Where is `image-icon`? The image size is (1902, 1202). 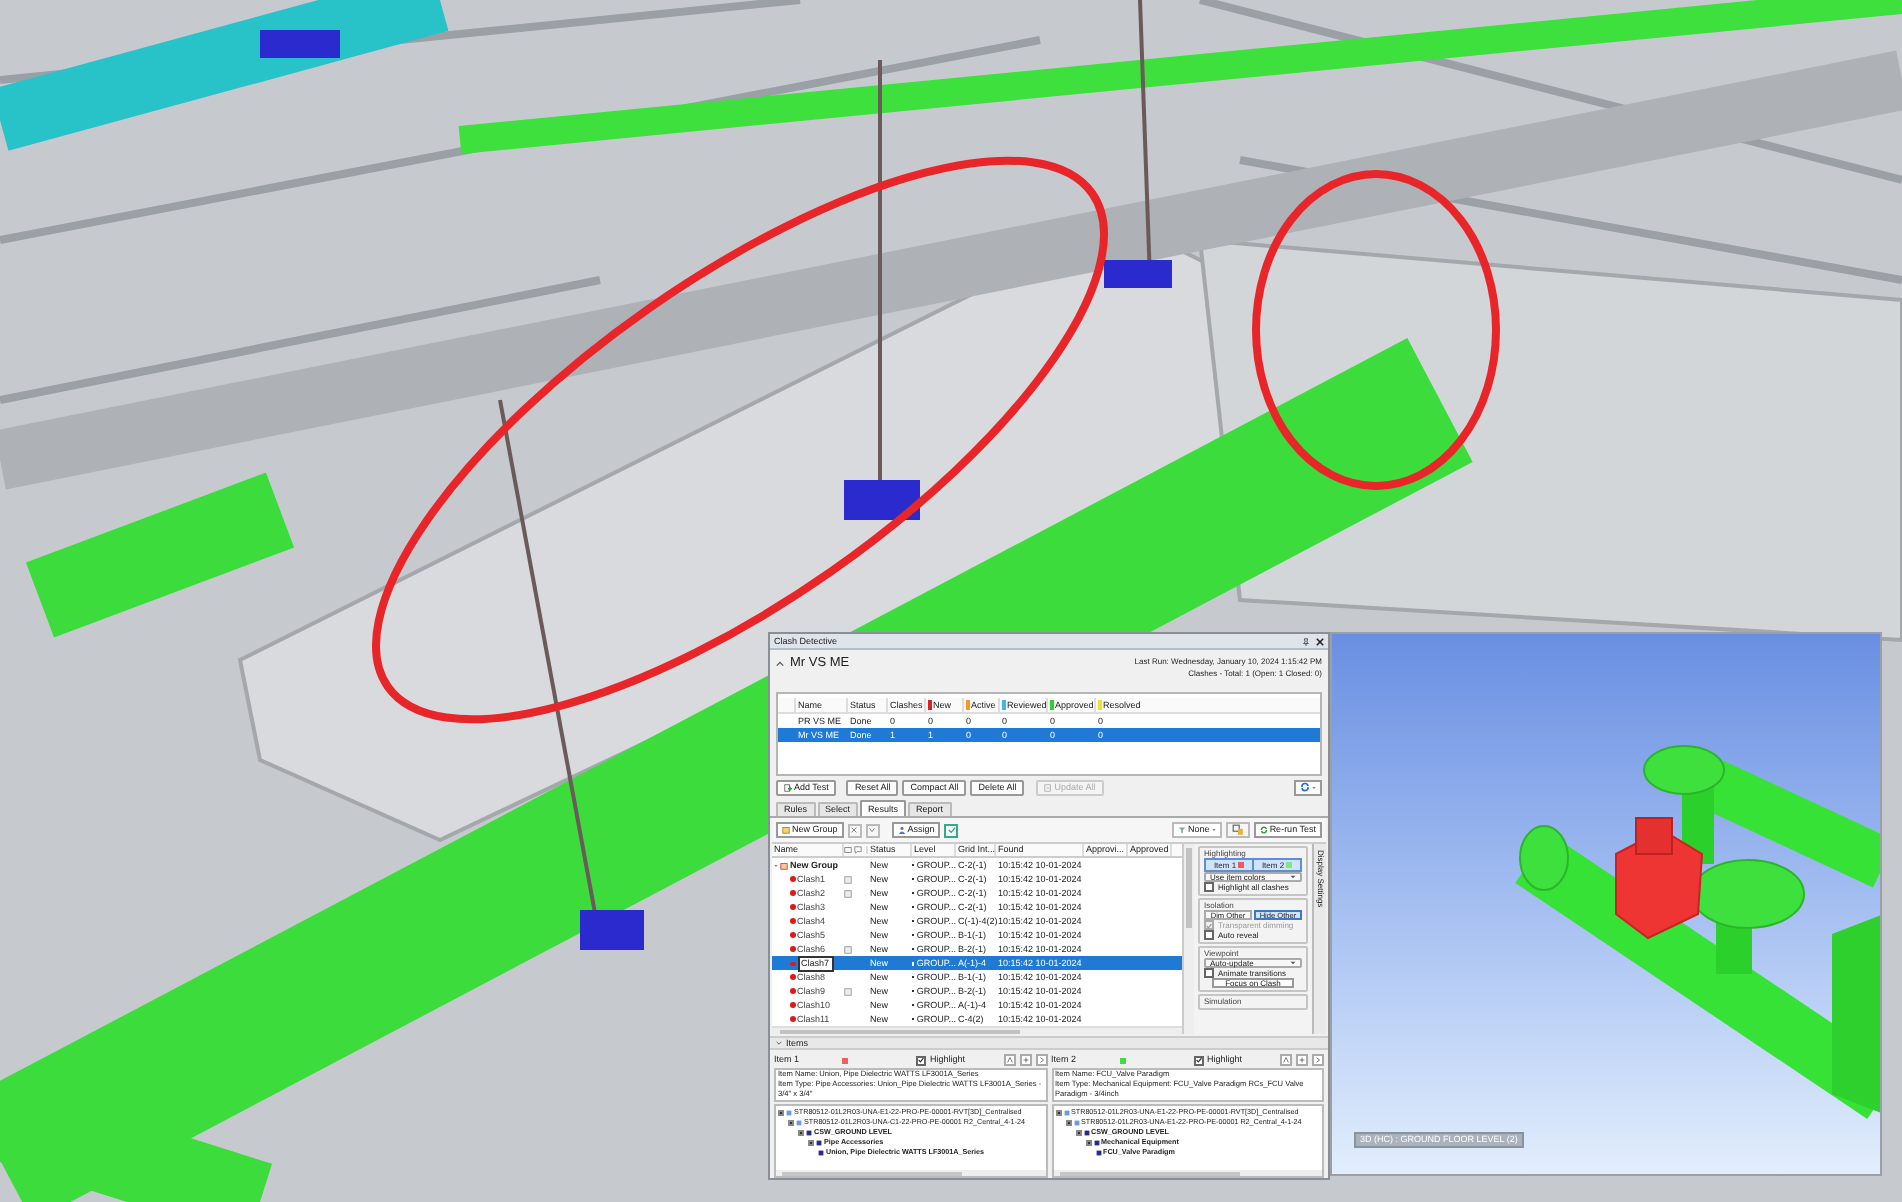 image-icon is located at coordinates (848, 850).